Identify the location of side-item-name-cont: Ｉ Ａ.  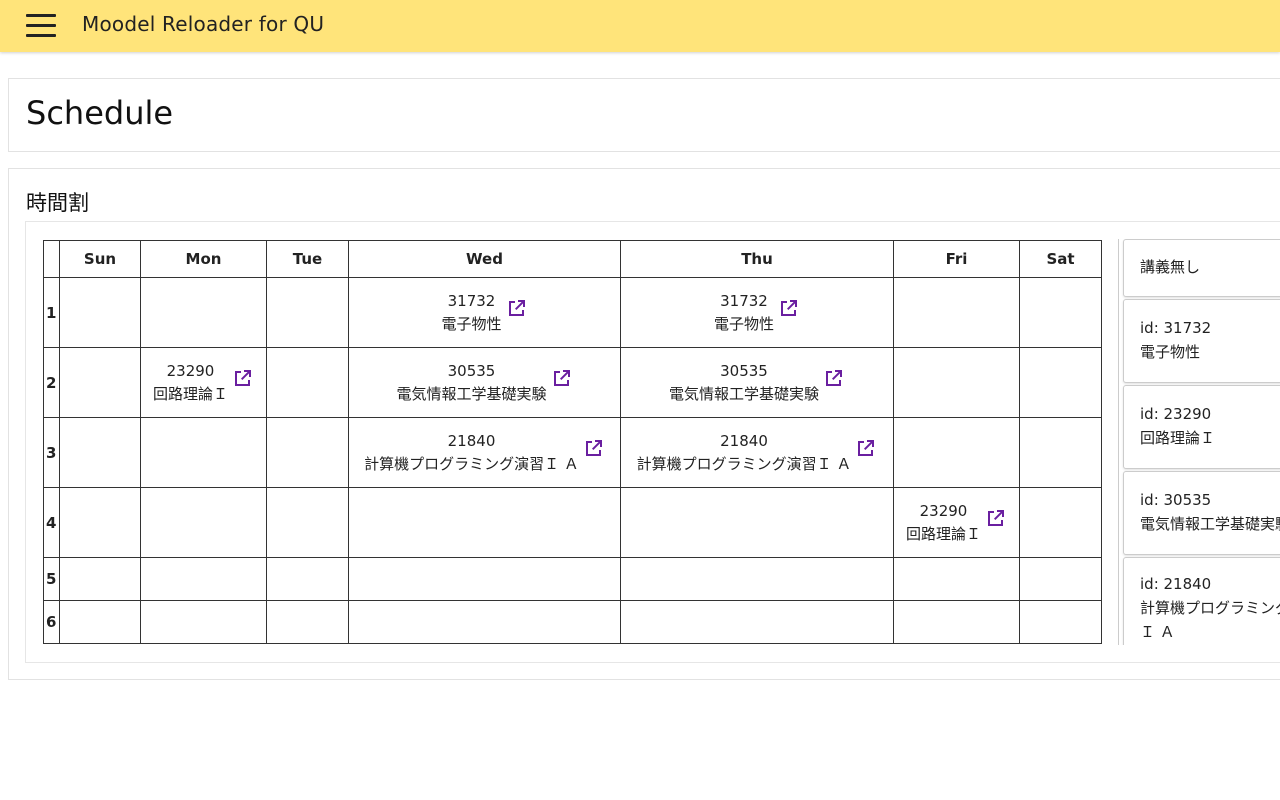
(1157, 632).